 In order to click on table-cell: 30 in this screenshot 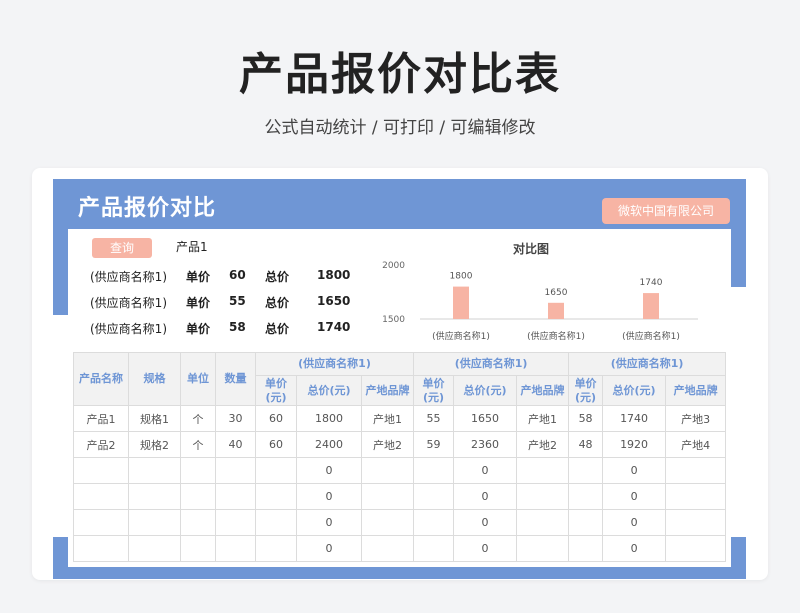, I will do `click(235, 418)`.